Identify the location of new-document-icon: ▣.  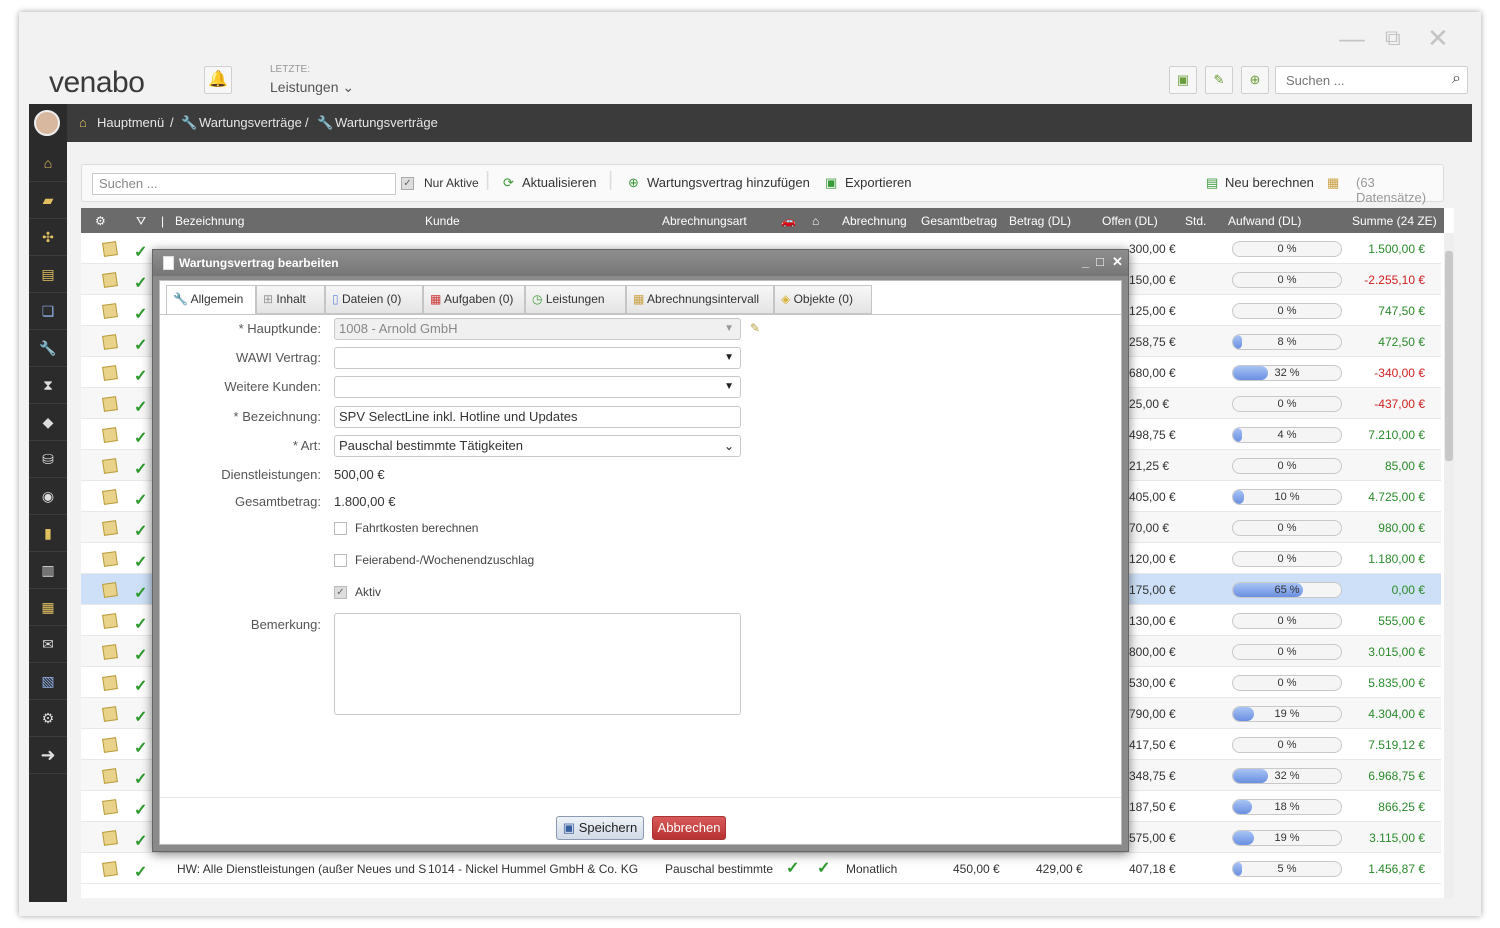
(1183, 80).